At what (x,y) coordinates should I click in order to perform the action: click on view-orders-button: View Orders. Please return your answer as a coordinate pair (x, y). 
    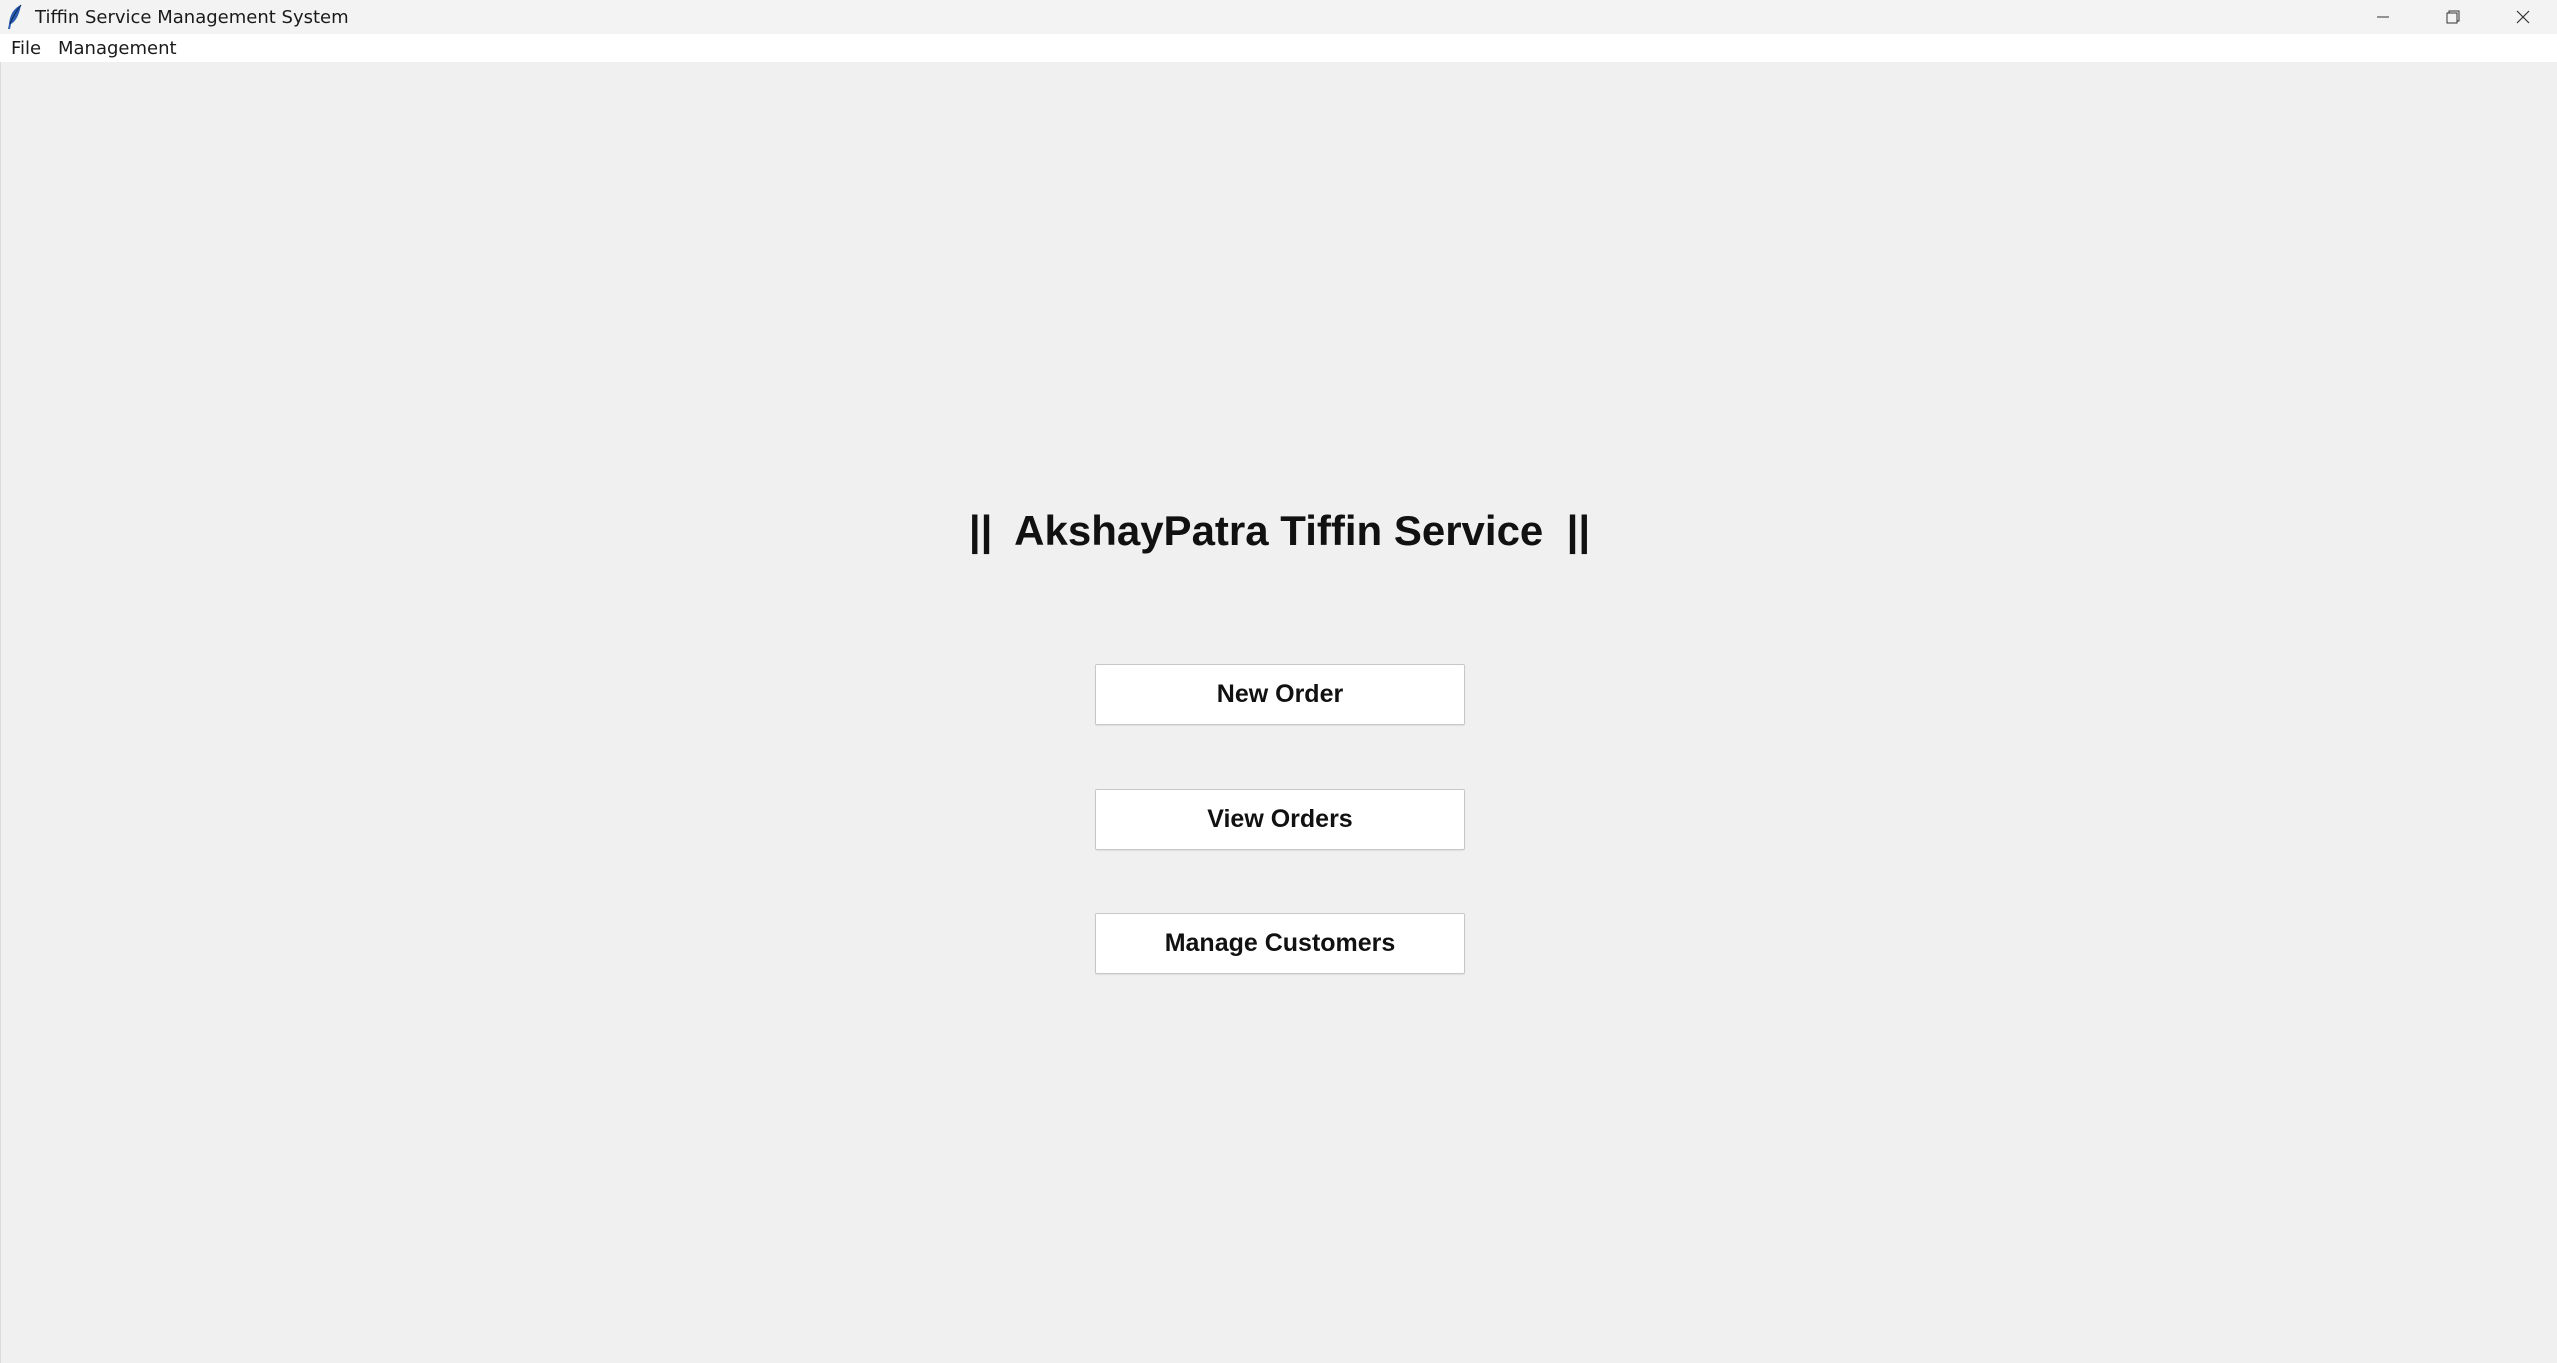
    Looking at the image, I should click on (1280, 819).